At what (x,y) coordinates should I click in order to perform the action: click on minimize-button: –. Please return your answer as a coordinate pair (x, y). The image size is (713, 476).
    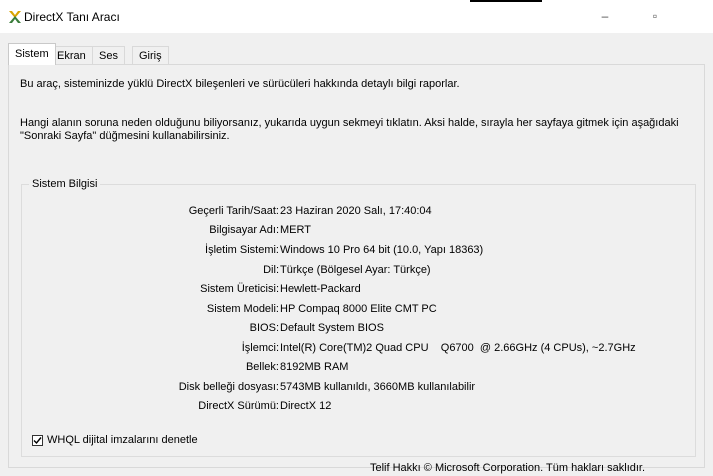
    Looking at the image, I should click on (605, 16).